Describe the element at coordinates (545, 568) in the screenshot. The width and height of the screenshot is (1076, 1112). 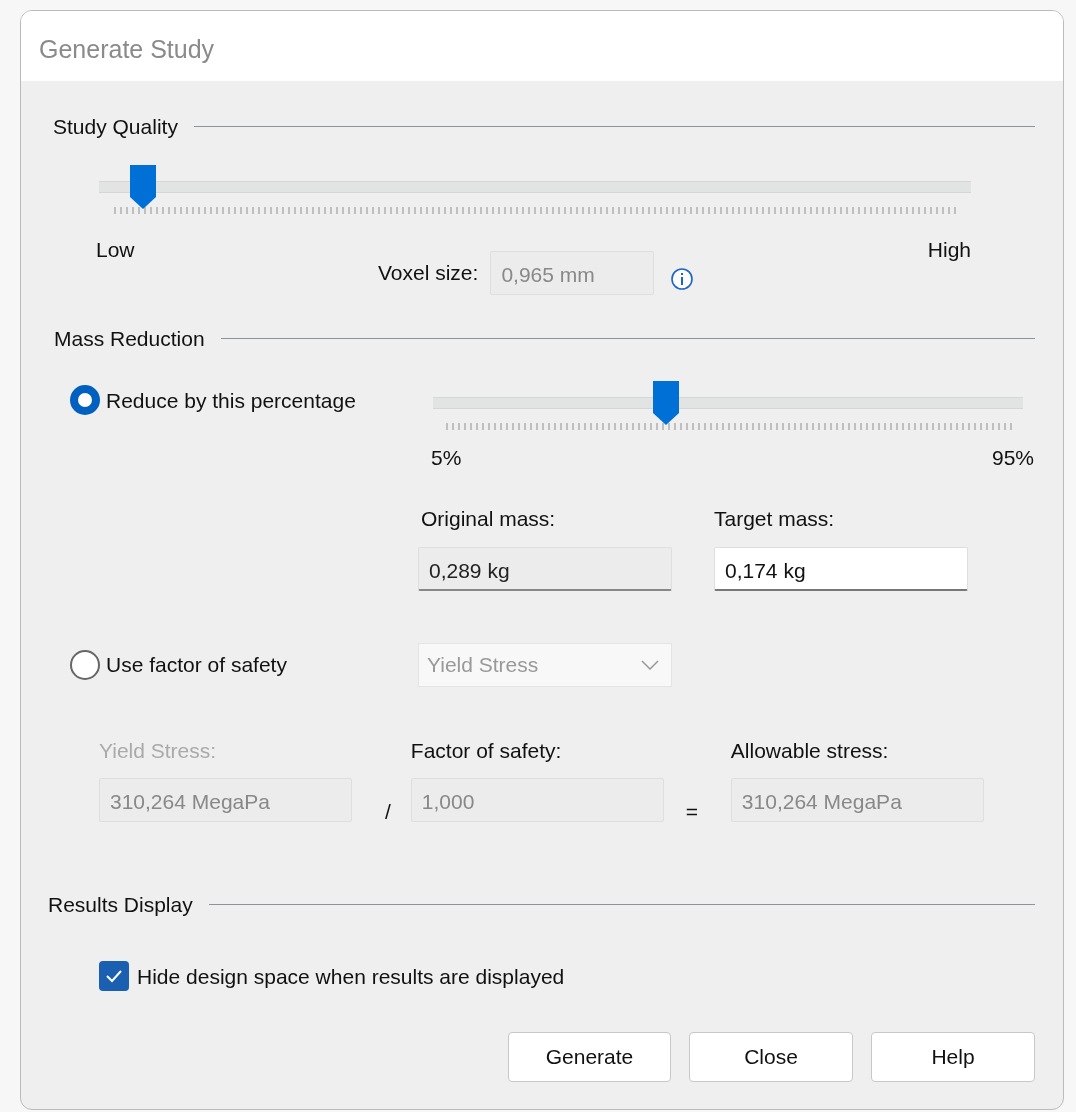
I see `original-mass-field: 0,289 kg` at that location.